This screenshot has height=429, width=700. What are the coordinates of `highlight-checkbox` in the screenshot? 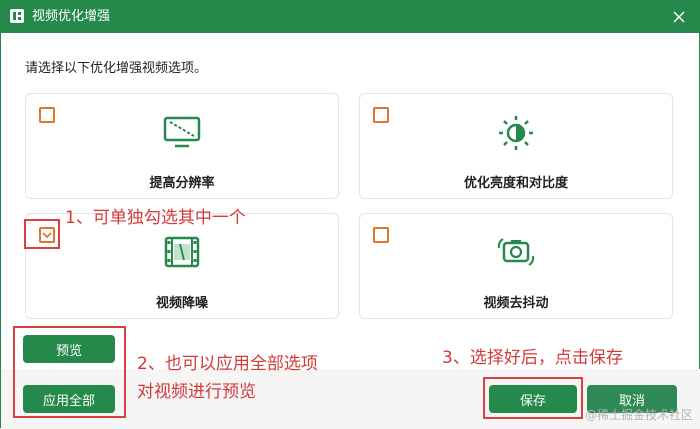 It's located at (42, 234).